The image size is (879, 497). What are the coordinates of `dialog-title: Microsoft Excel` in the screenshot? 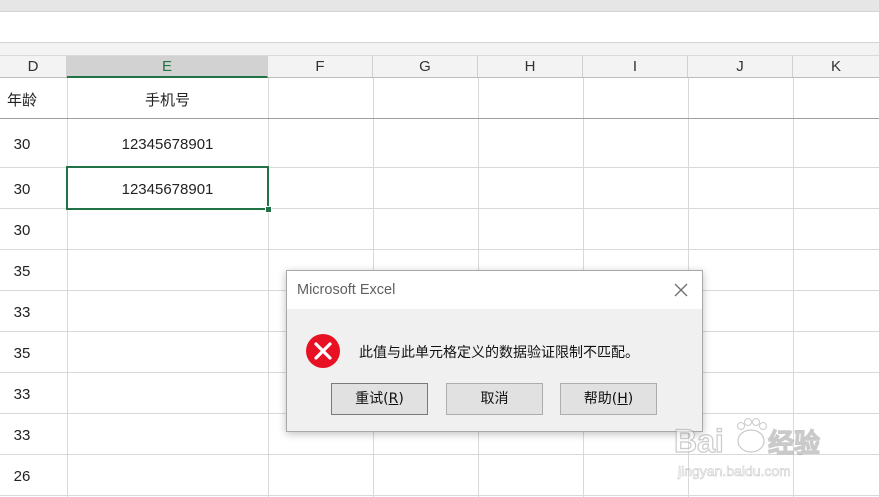 It's located at (346, 290).